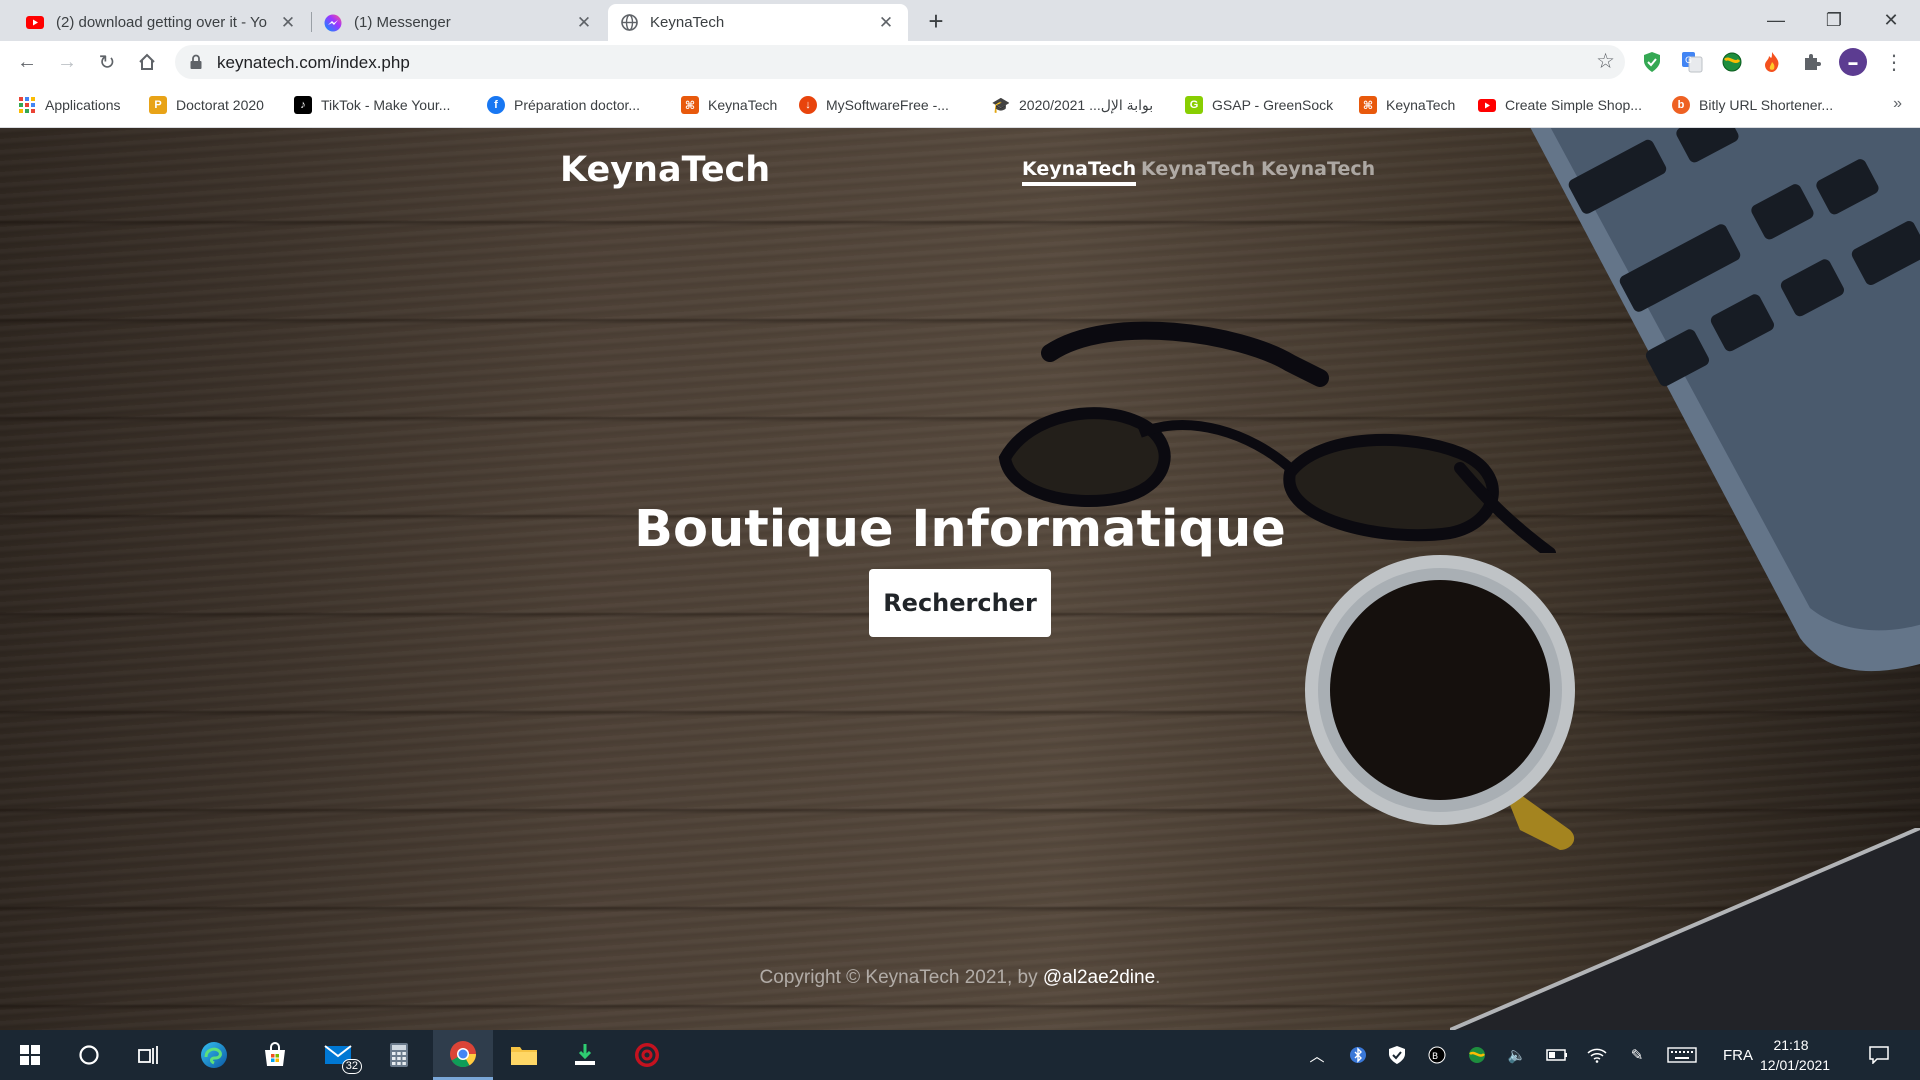  Describe the element at coordinates (149, 1055) in the screenshot. I see `task-view-icon` at that location.